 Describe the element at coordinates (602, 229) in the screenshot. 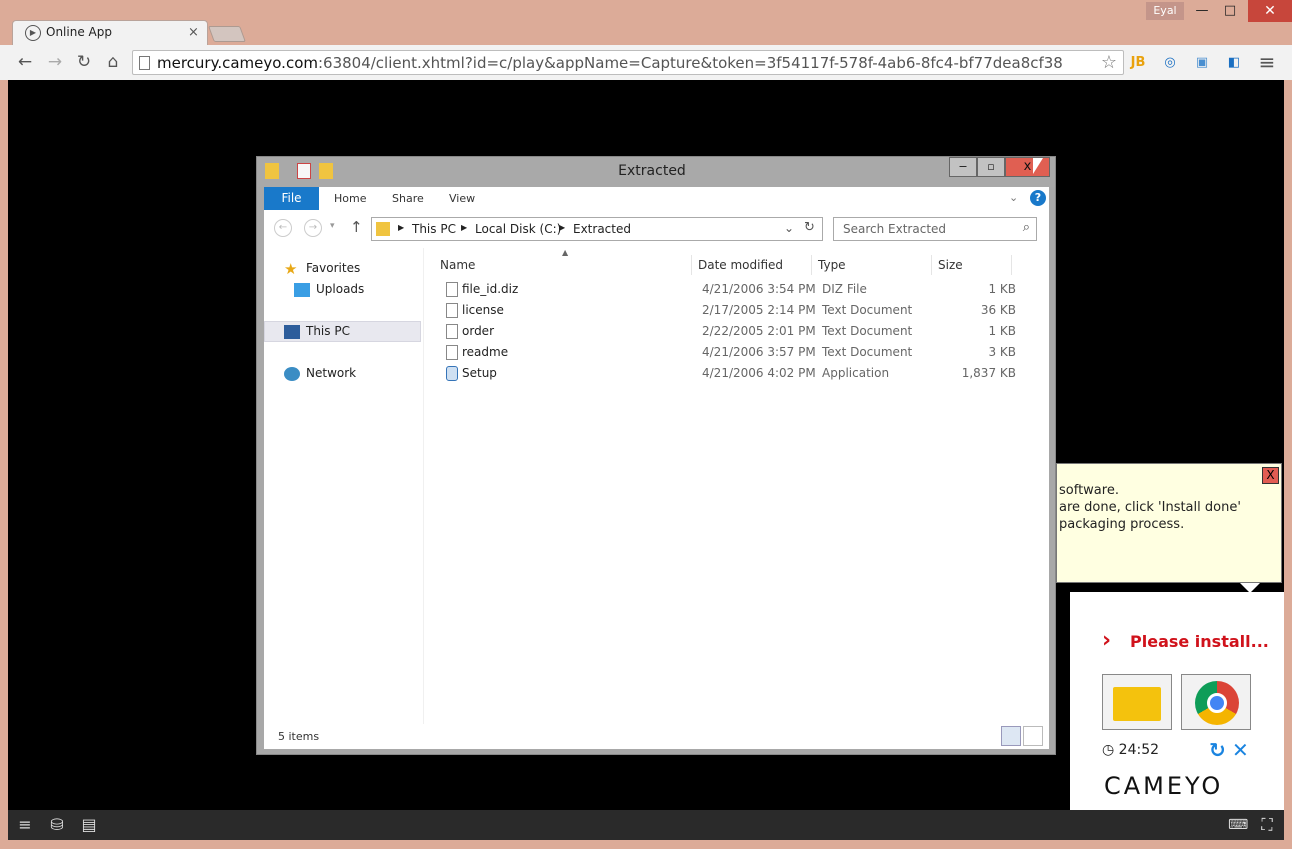

I see `breadcrumb-extracted: Extracted` at that location.